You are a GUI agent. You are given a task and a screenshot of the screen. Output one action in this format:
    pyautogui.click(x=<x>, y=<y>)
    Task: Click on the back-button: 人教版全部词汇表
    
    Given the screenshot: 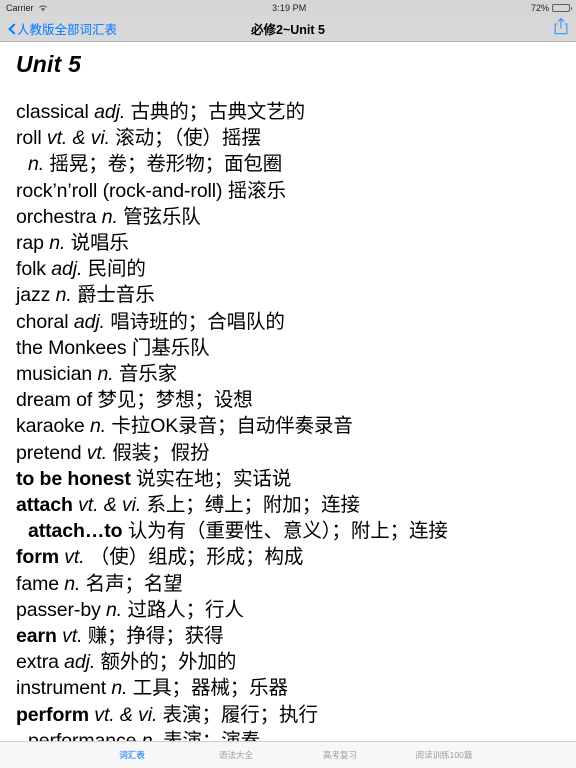 What is the action you would take?
    pyautogui.click(x=62, y=28)
    